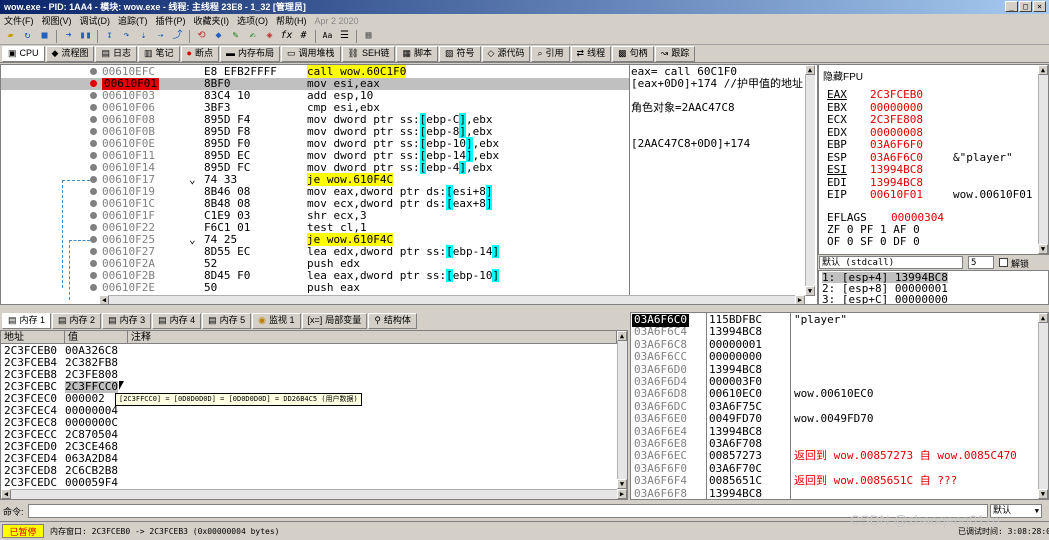  Describe the element at coordinates (68, 36) in the screenshot. I see `run-icon: ➜` at that location.